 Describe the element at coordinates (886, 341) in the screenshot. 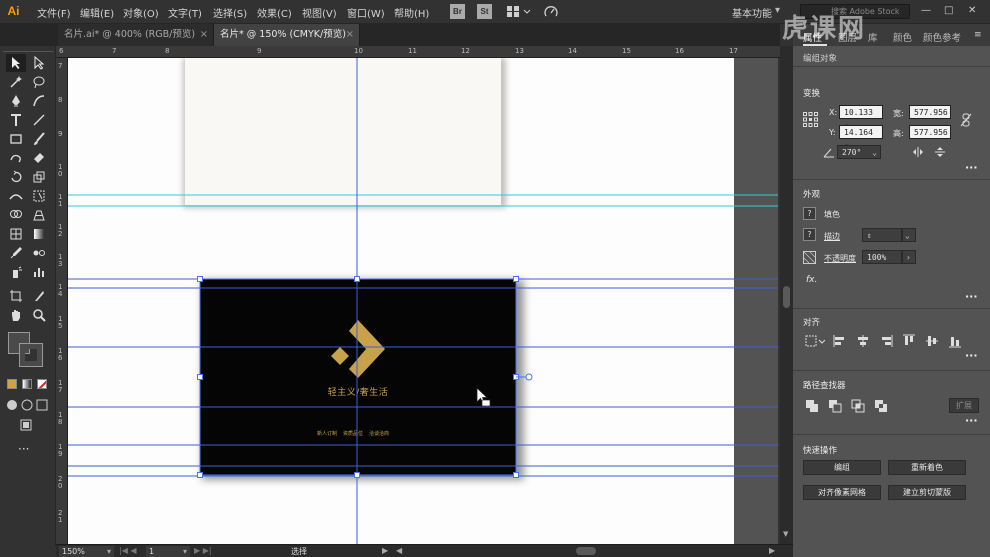

I see `align-right-icon` at that location.